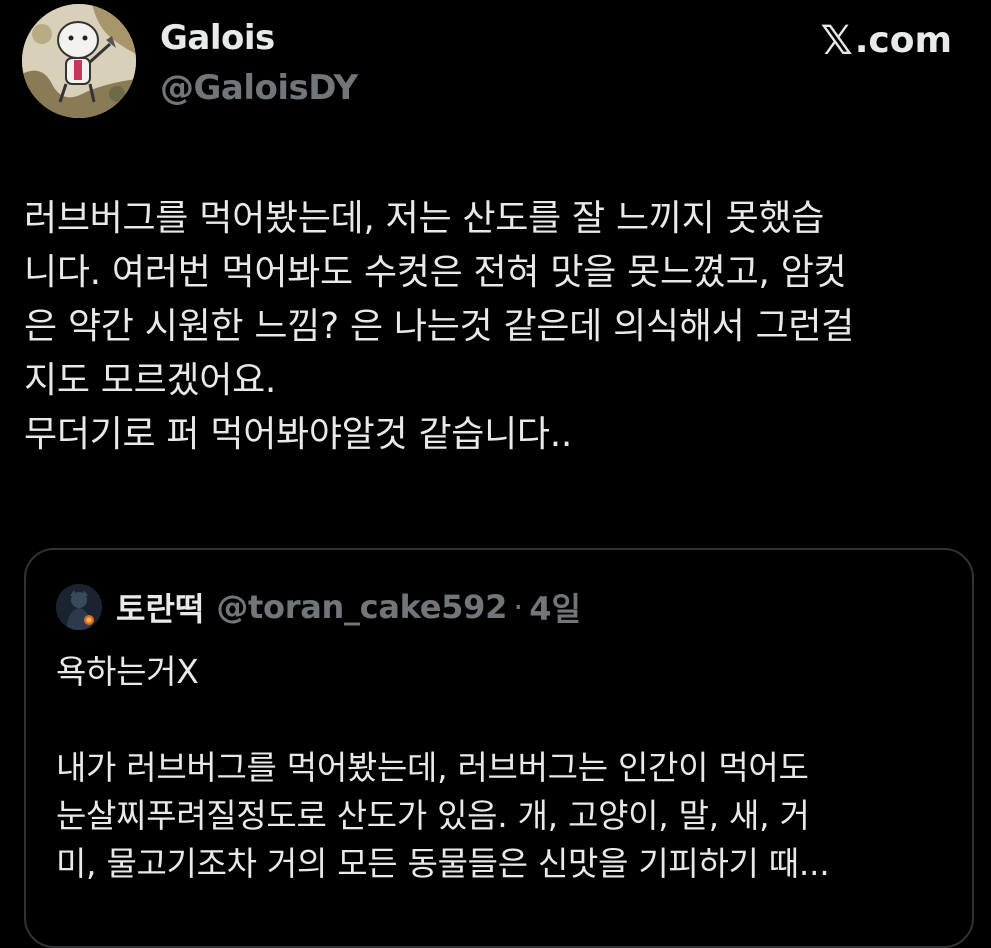 The image size is (991, 948). Describe the element at coordinates (259, 88) in the screenshot. I see `author-handle: @GaloisDY` at that location.